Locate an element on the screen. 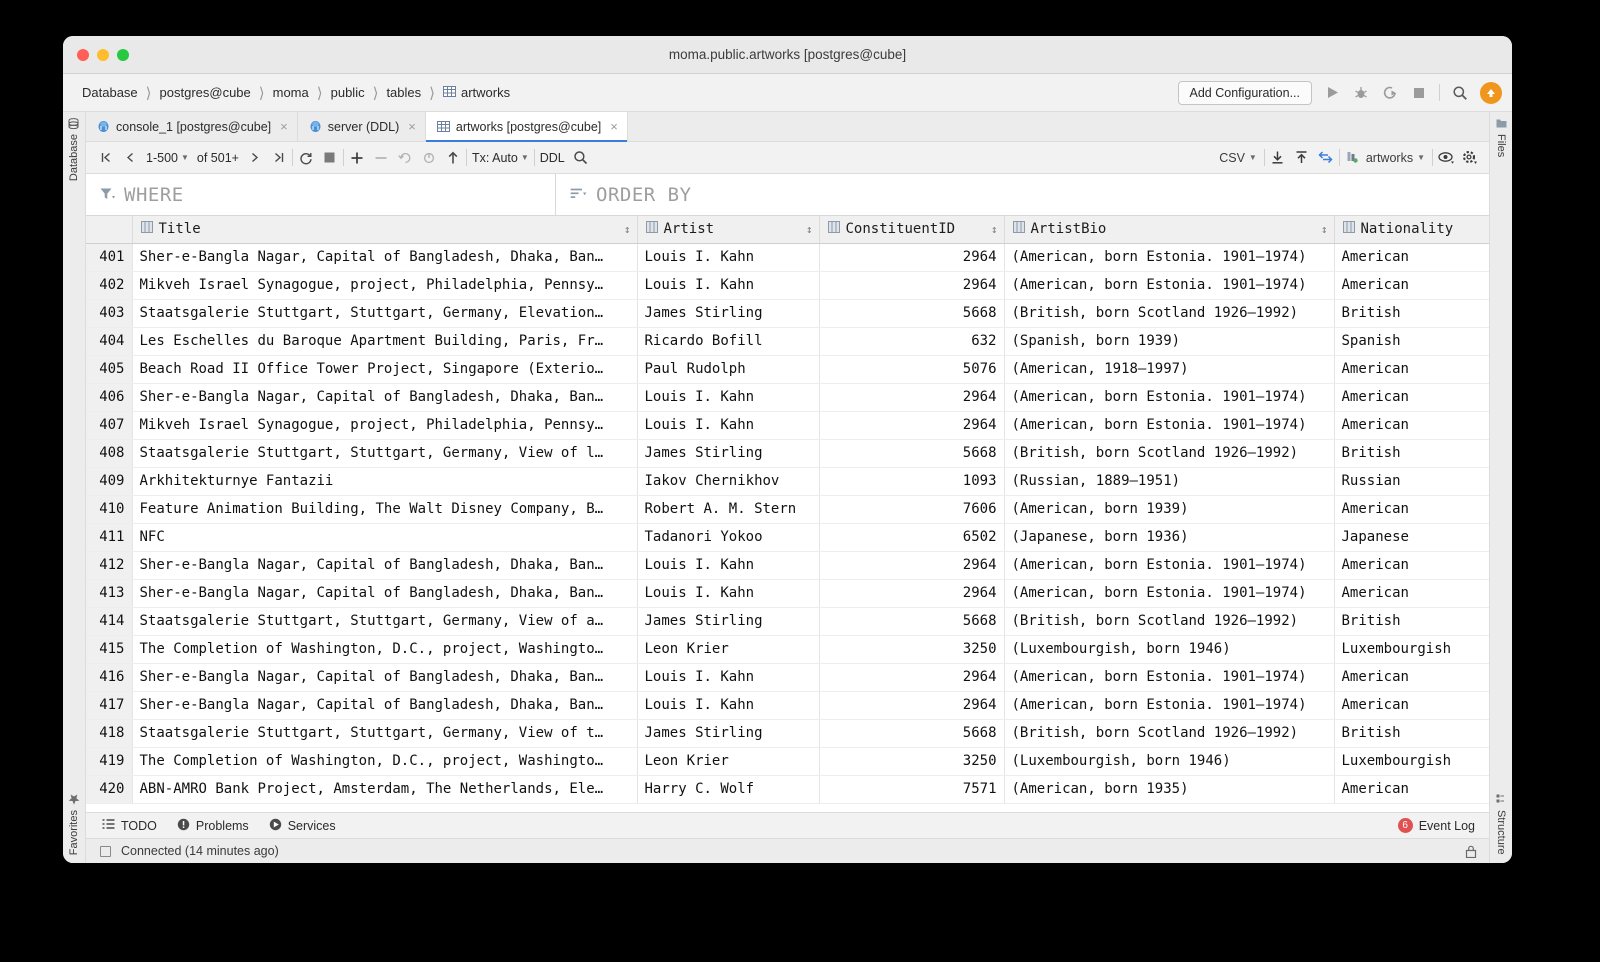 Image resolution: width=1600 pixels, height=962 pixels. column-header-nationality: Nationality is located at coordinates (1411, 230).